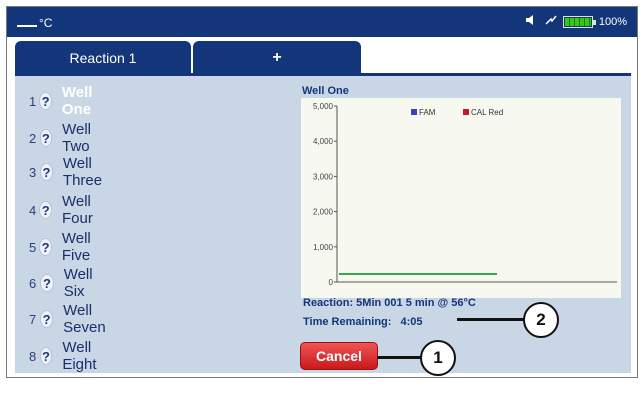  Describe the element at coordinates (76, 247) in the screenshot. I see `well-label: Well Five` at that location.